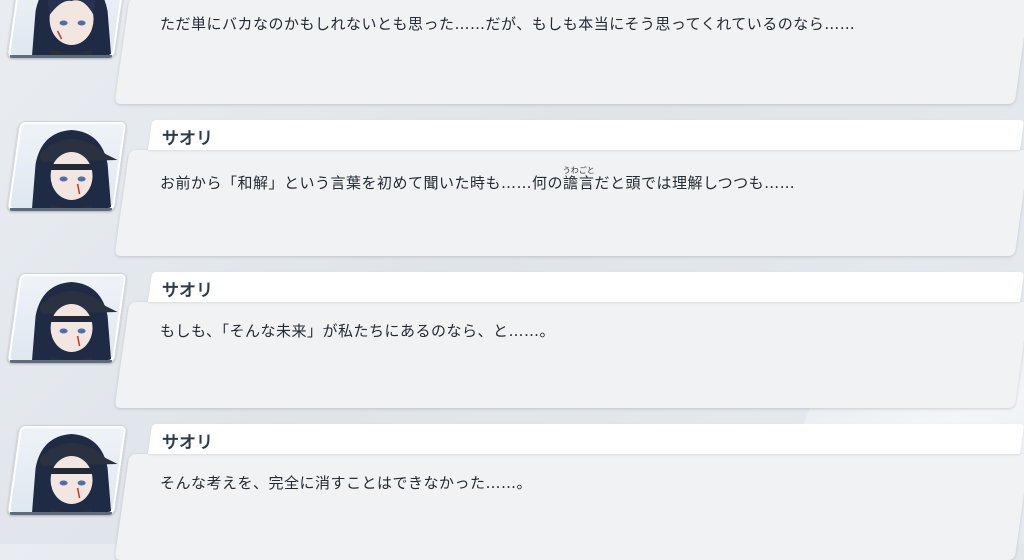 The image size is (1024, 560). Describe the element at coordinates (358, 331) in the screenshot. I see `message-text: もしも、「そんな未来」が私たちにあるのなら、と……。` at that location.